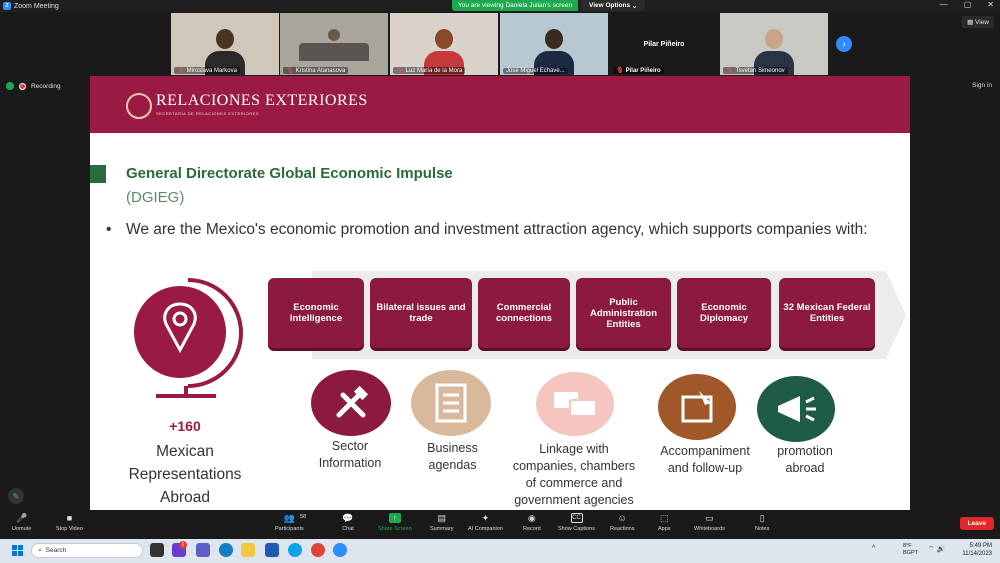  What do you see at coordinates (442, 529) in the screenshot?
I see `summary-label: Summary` at bounding box center [442, 529].